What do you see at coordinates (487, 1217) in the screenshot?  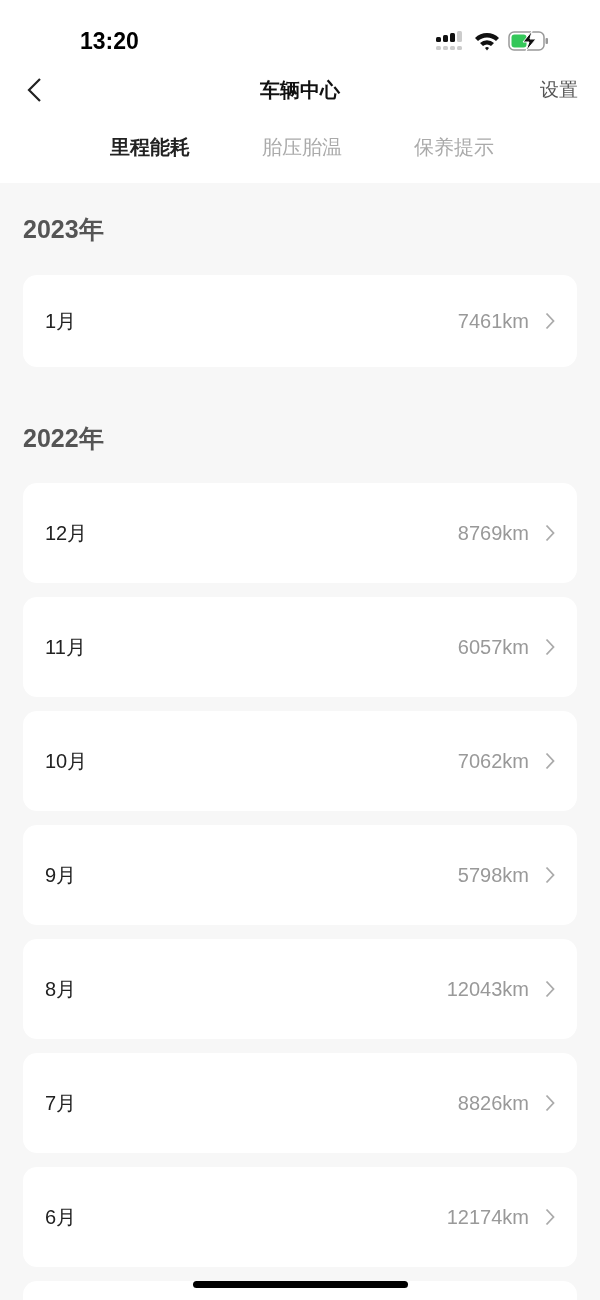 I see `distance-value: 12174km` at bounding box center [487, 1217].